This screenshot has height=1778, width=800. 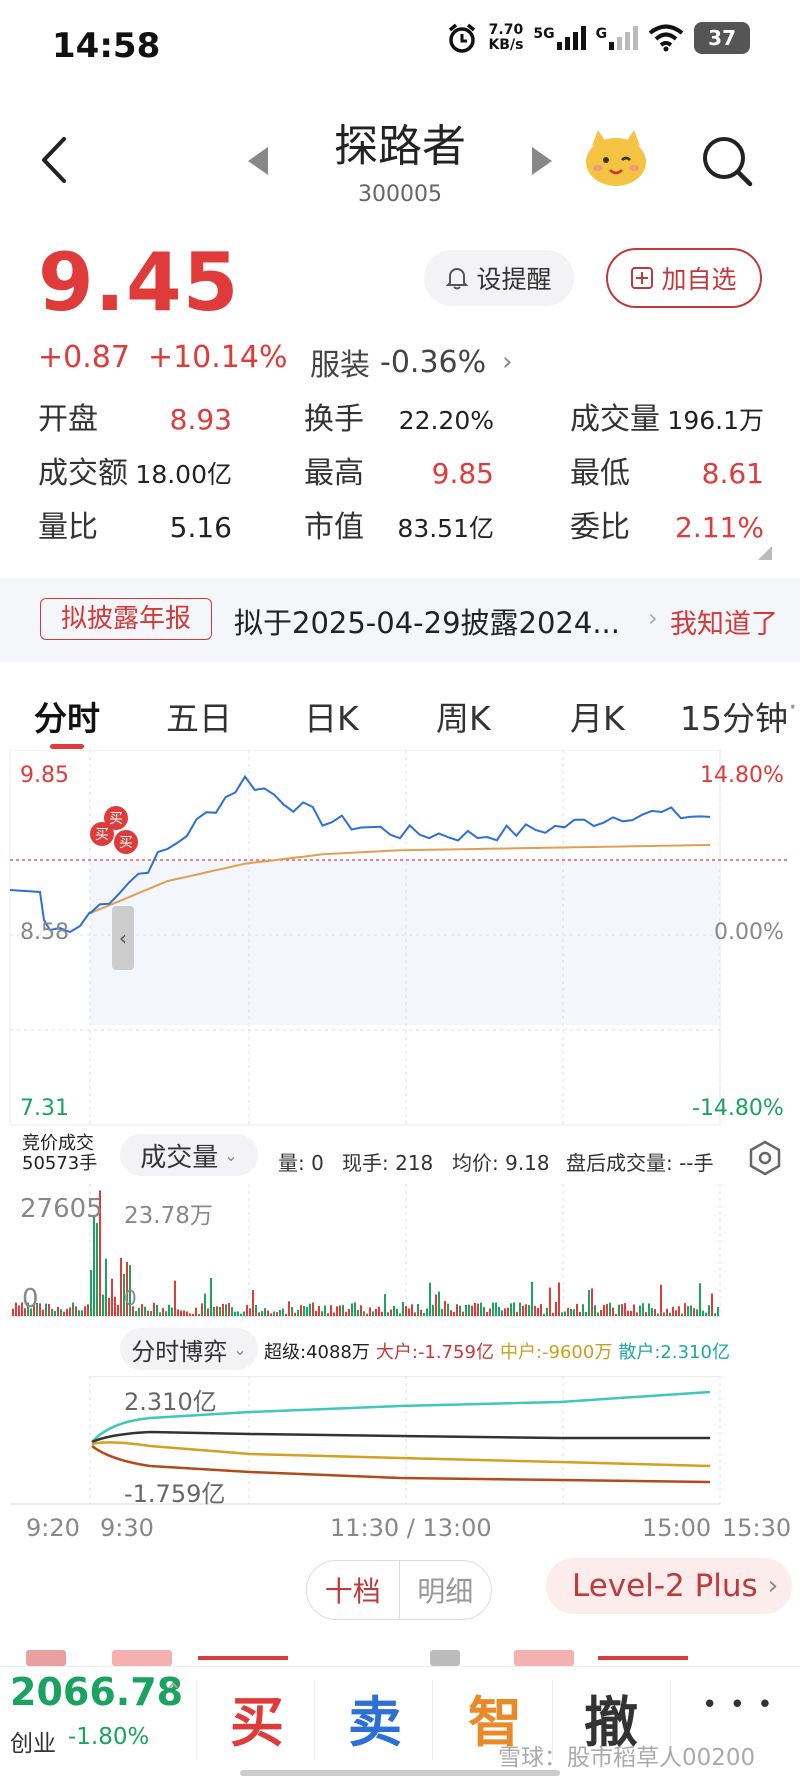 I want to click on tab-weekly-k: 周K, so click(x=463, y=716).